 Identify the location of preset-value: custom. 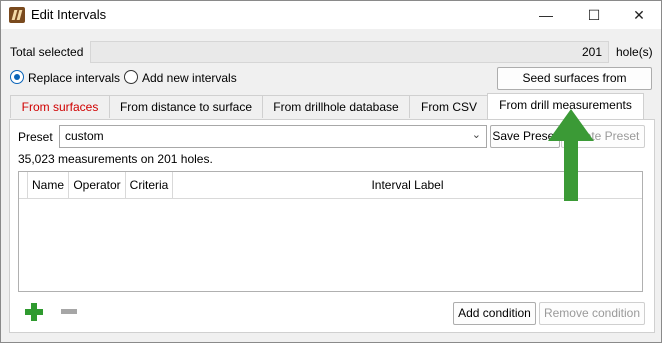
(84, 136).